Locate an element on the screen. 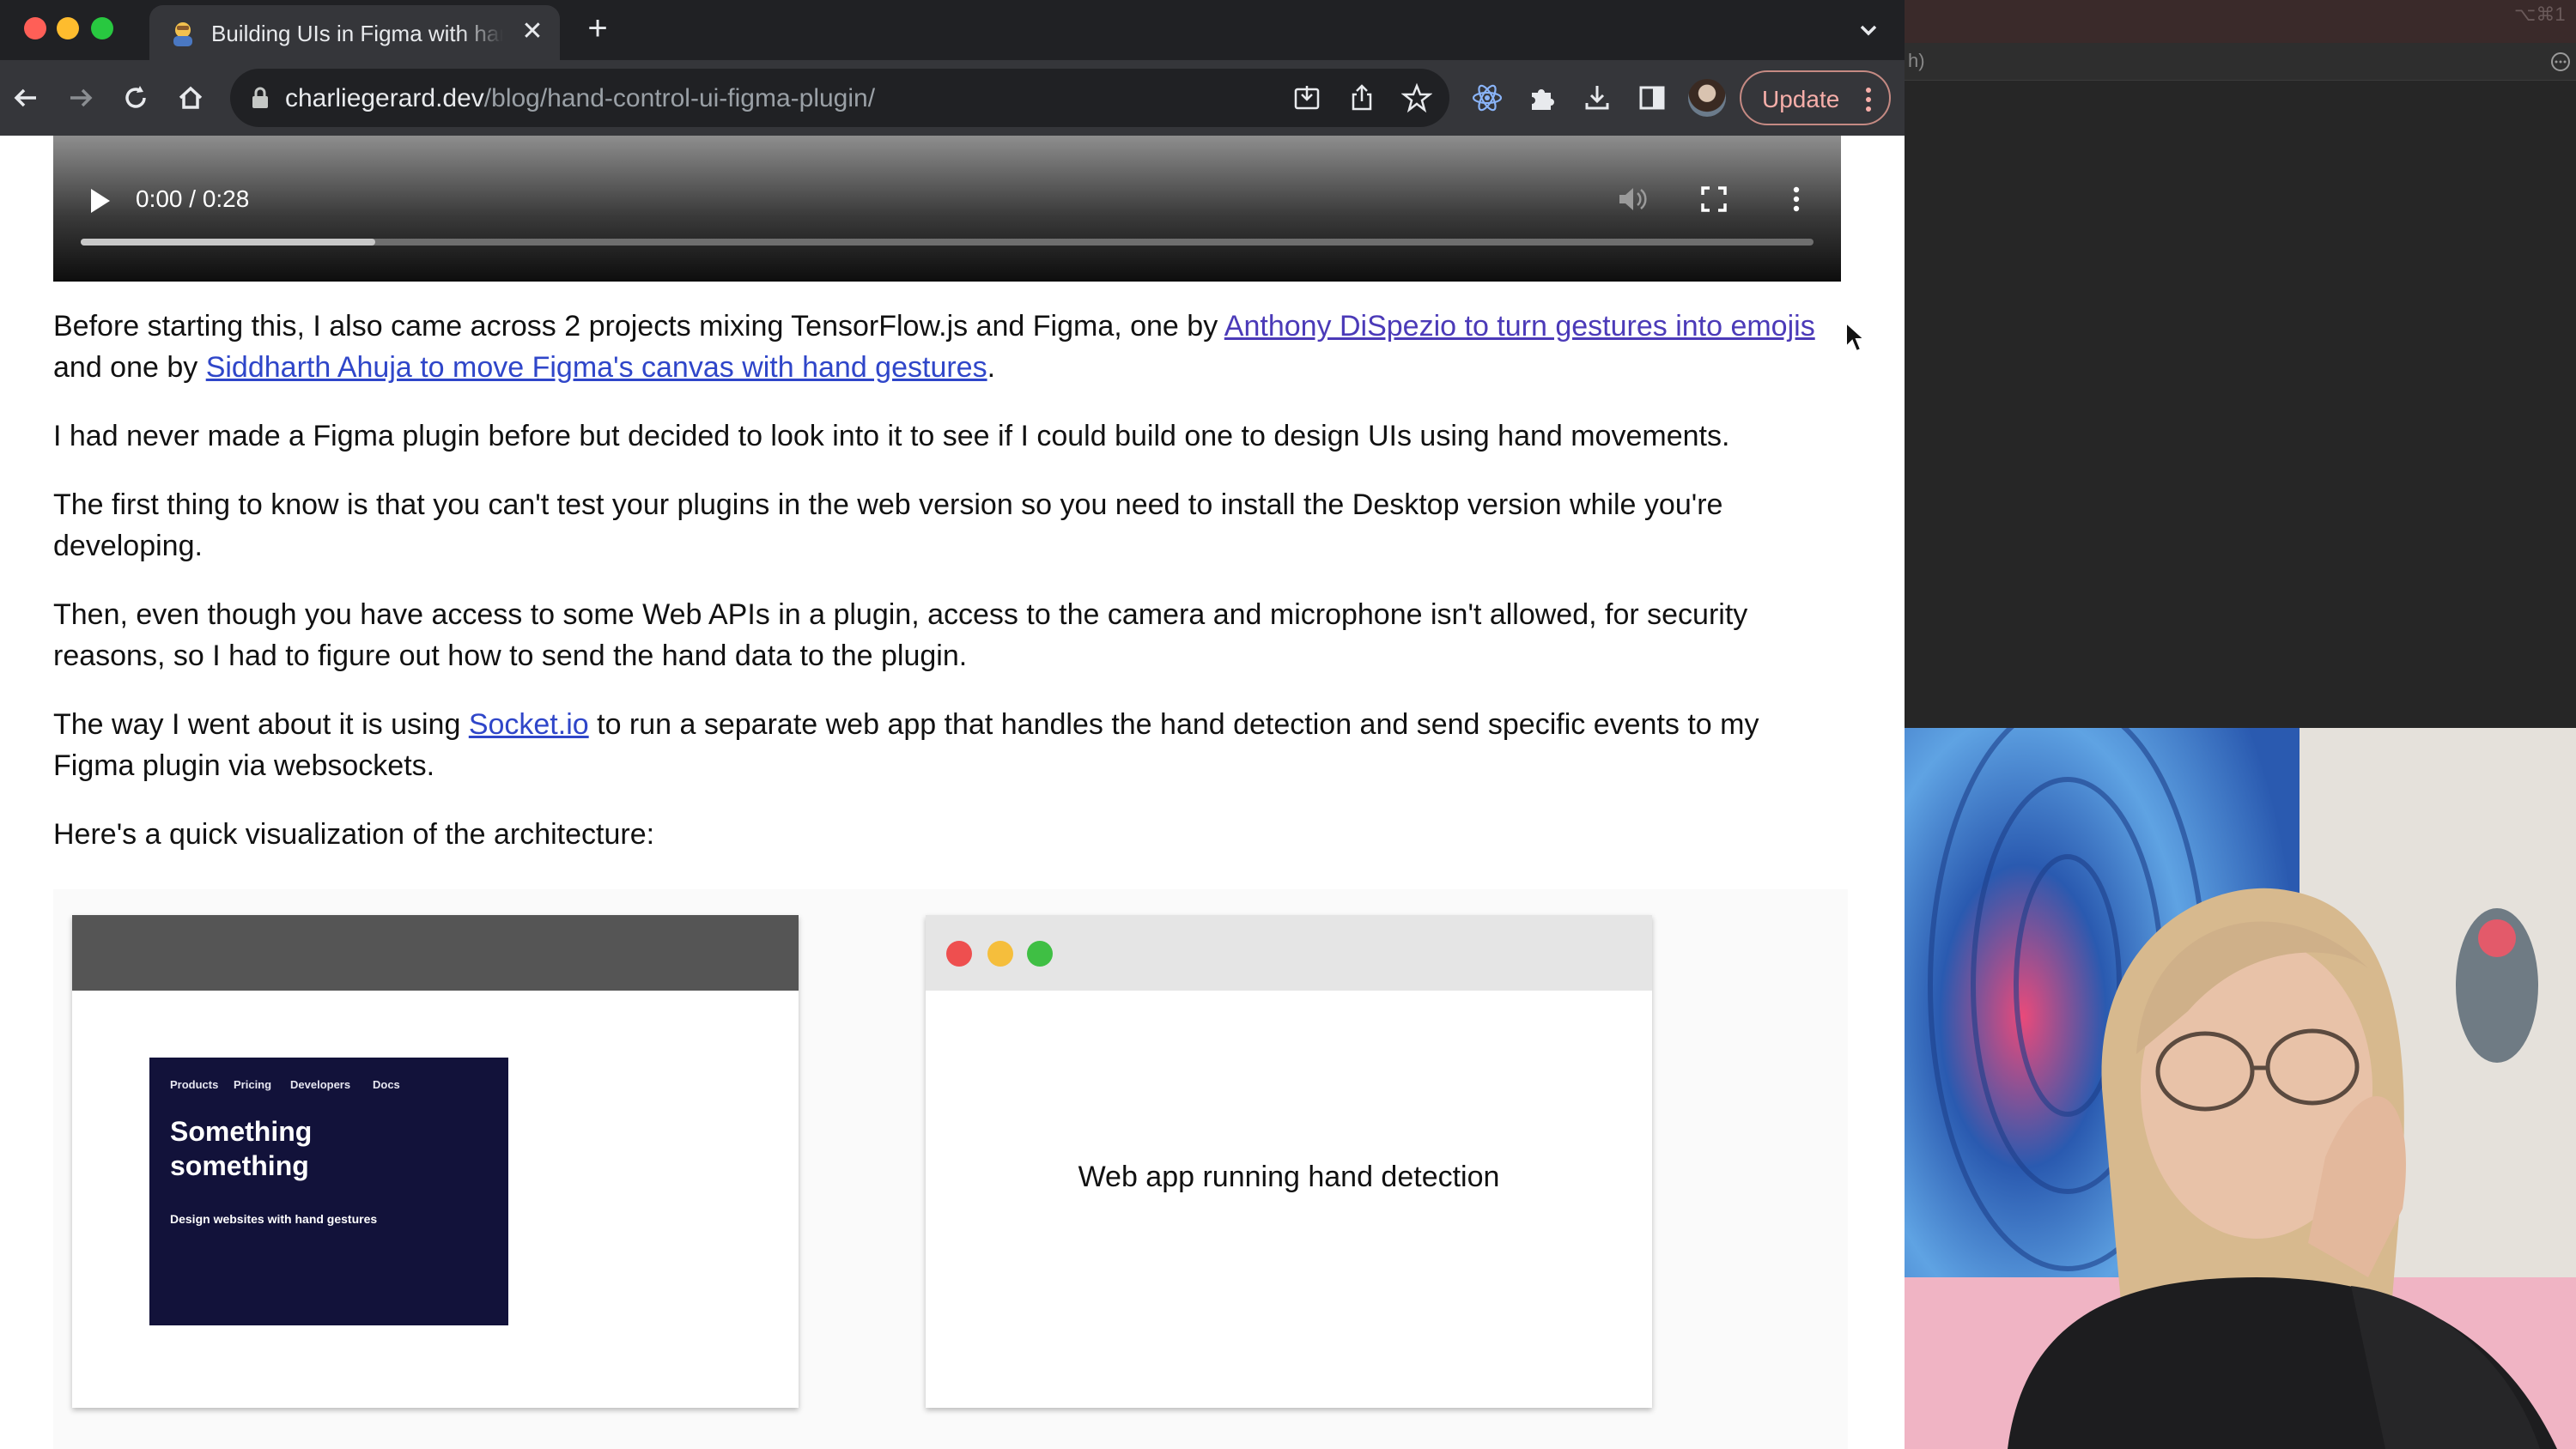  link-socket-io: Socket.io is located at coordinates (529, 724).